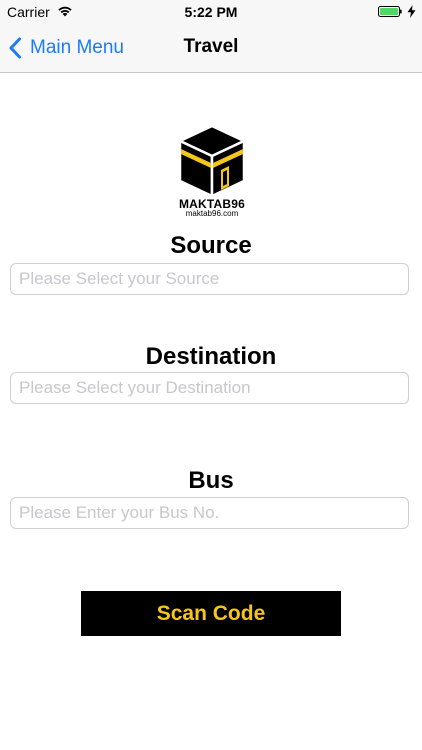  I want to click on navigation-bar: Main Menu Travel, so click(211, 48).